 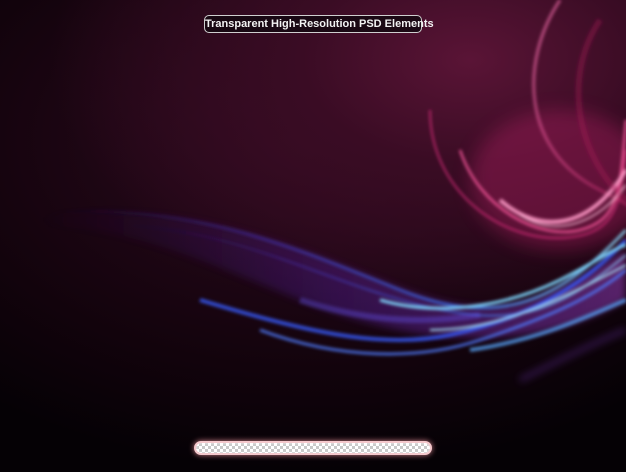 I want to click on title-badge: Transparent High-Resolution PSD Elements, so click(x=319, y=24).